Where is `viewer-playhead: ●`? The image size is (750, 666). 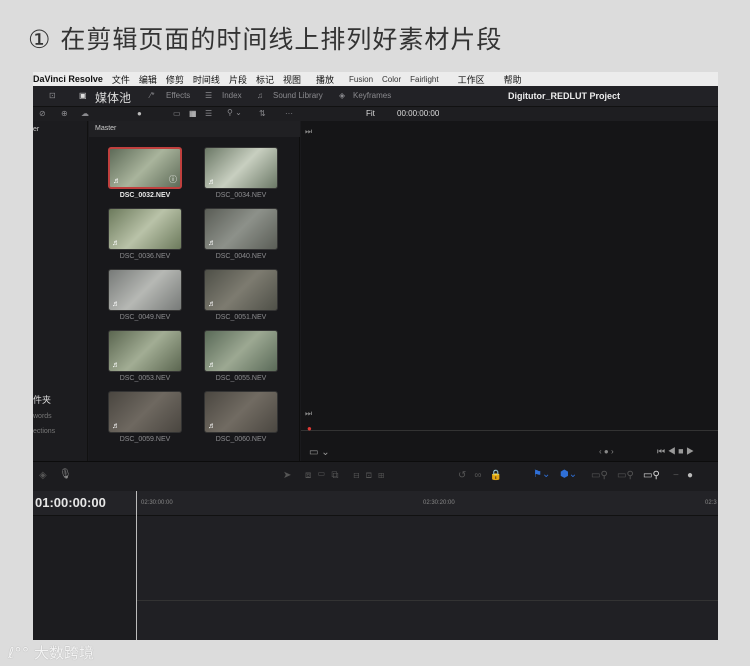
viewer-playhead: ● is located at coordinates (309, 428).